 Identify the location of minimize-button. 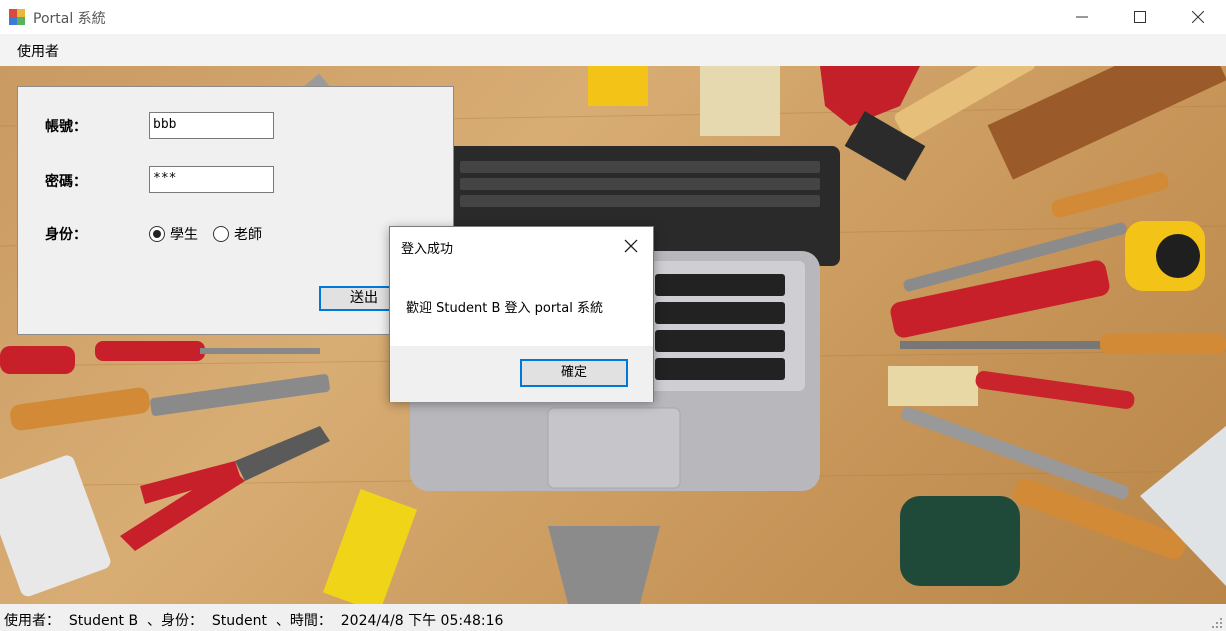
(1082, 17).